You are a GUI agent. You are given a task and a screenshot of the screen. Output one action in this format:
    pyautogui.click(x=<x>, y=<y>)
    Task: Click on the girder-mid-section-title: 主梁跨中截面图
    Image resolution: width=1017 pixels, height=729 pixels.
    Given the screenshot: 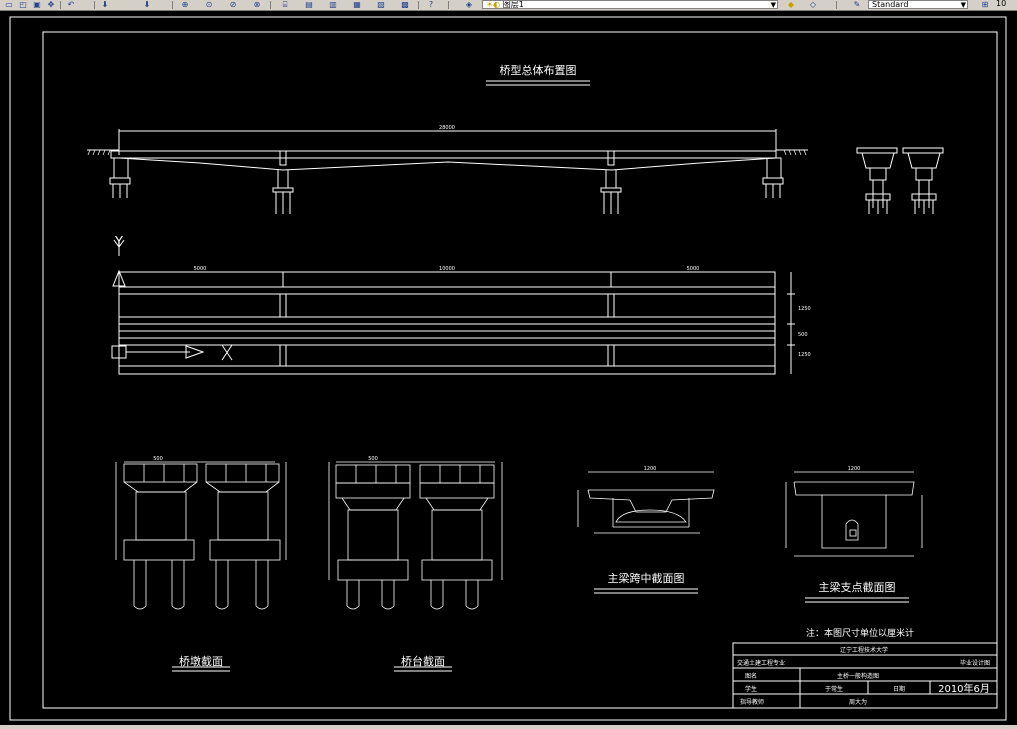 What is the action you would take?
    pyautogui.click(x=646, y=578)
    